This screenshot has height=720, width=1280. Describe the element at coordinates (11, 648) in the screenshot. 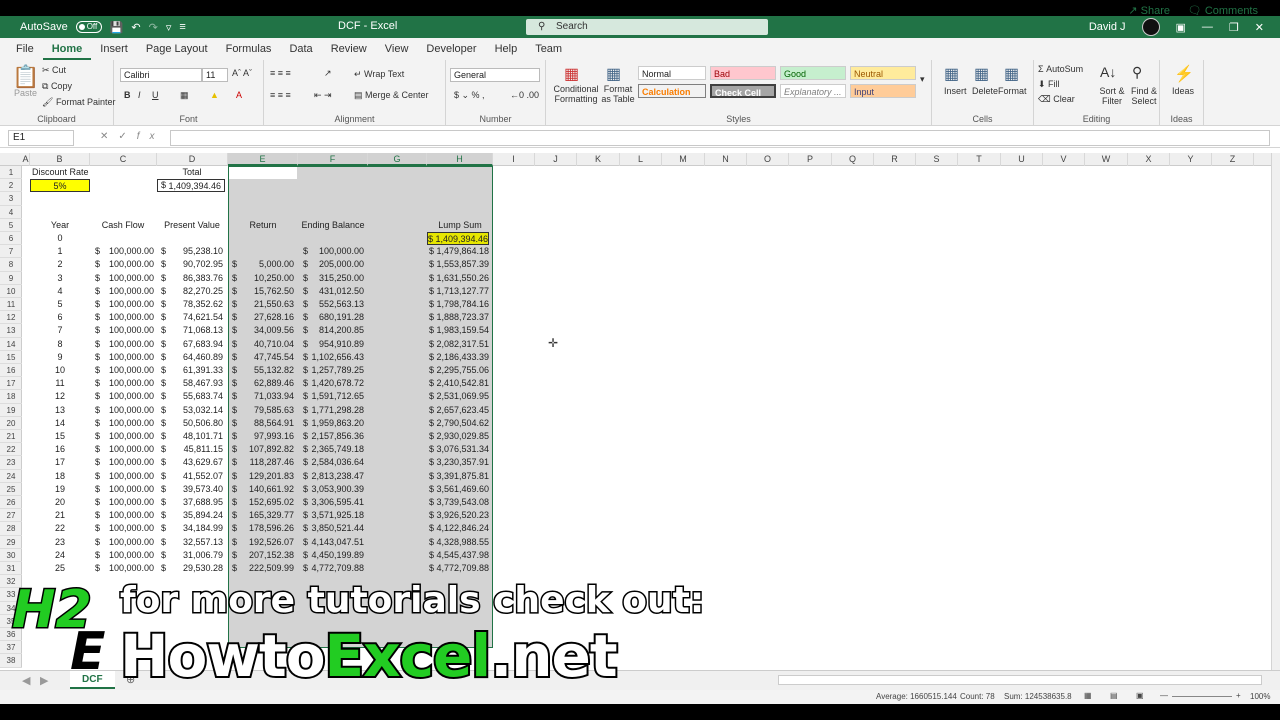

I see `row-header: 37` at that location.